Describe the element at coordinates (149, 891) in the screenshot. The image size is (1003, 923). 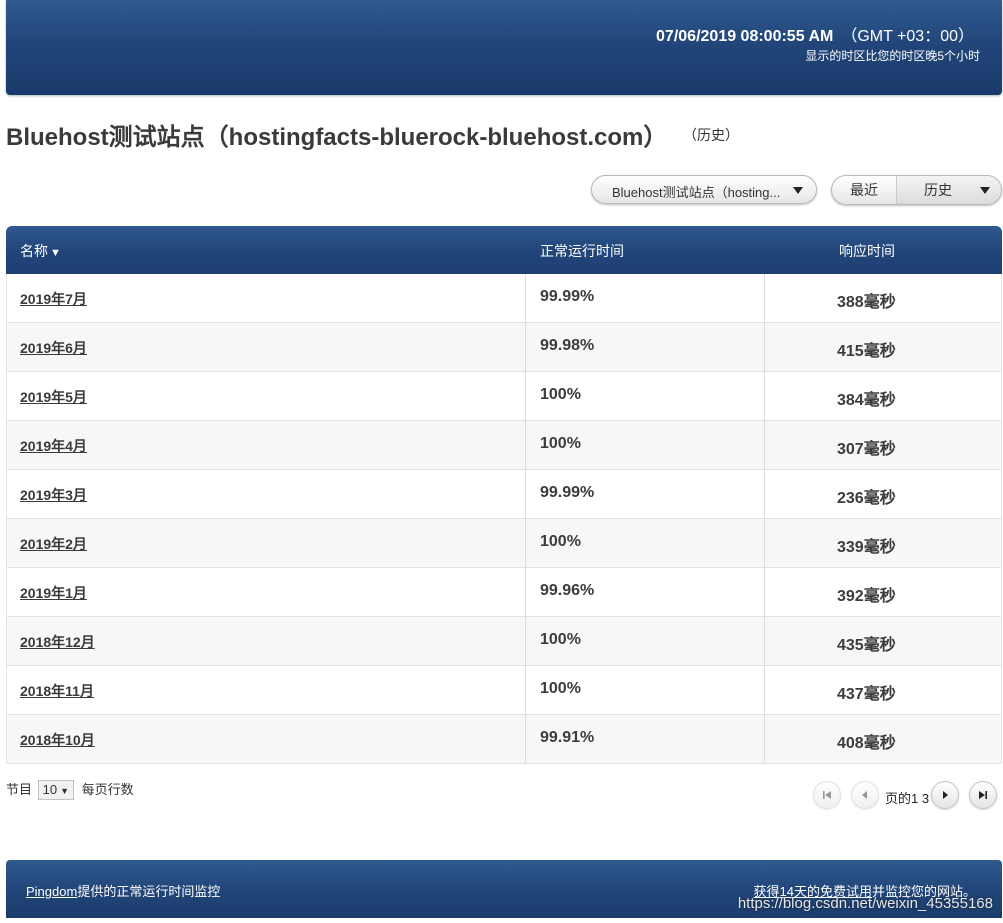
I see `footer-left-label: 提供的正常运行时间监控` at that location.